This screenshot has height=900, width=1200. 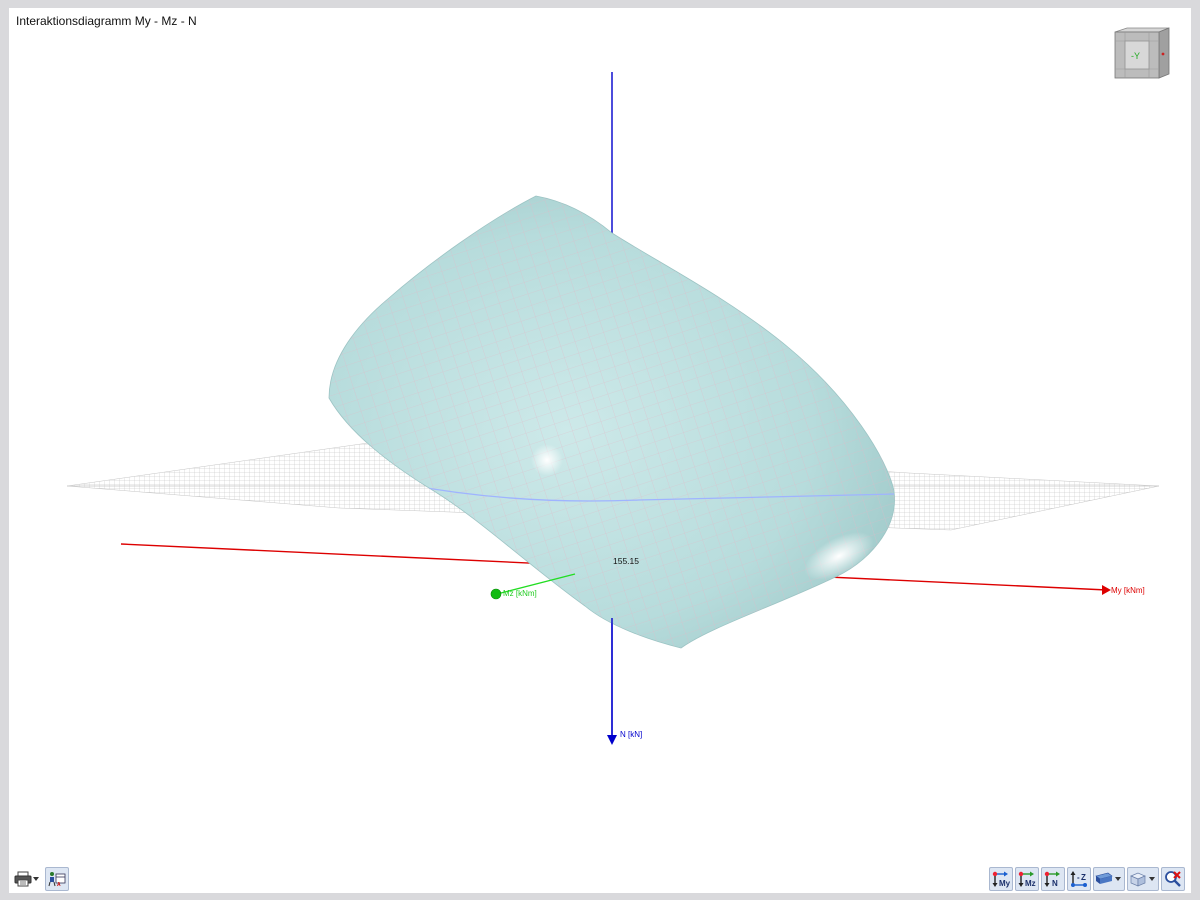 I want to click on svg-text: My, so click(x=1005, y=883).